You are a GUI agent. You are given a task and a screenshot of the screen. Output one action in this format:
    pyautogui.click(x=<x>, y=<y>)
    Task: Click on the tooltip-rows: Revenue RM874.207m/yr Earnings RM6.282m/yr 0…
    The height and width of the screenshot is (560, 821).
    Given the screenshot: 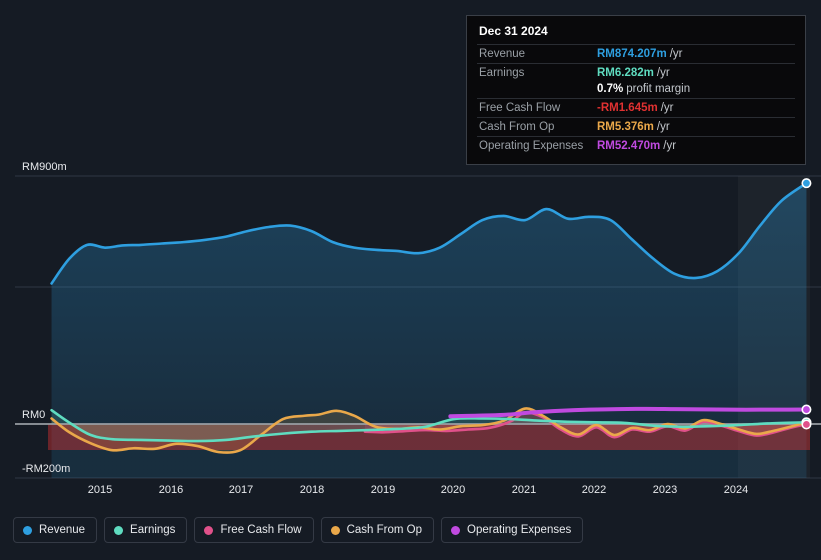 What is the action you would take?
    pyautogui.click(x=636, y=99)
    